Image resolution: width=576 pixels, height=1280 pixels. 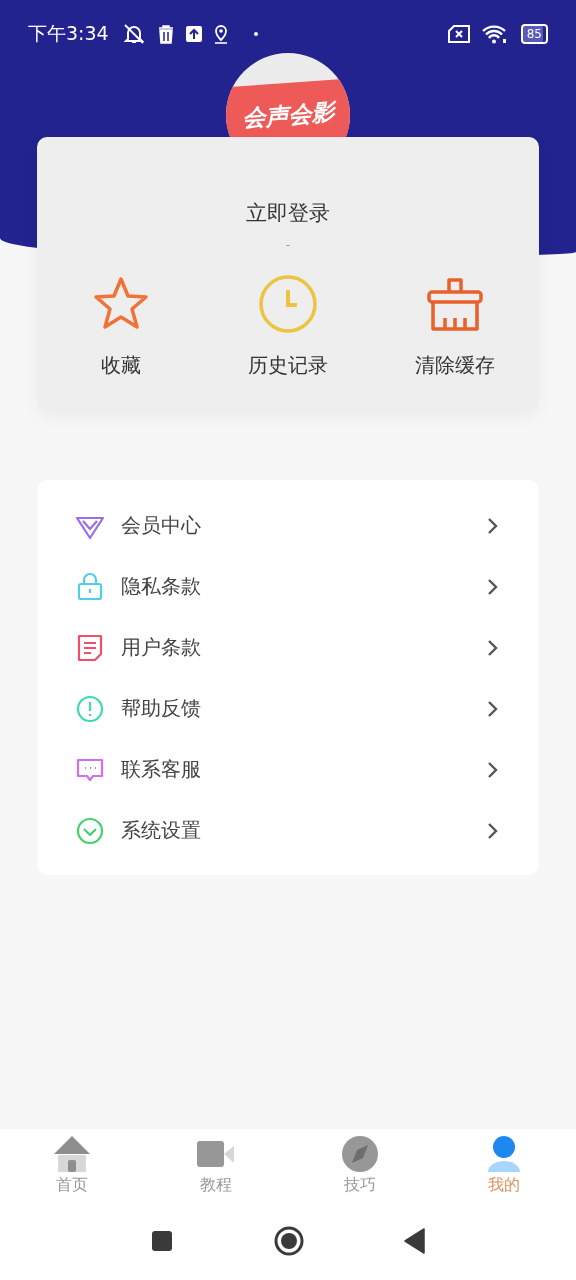 I want to click on wifi-icon, so click(x=494, y=33).